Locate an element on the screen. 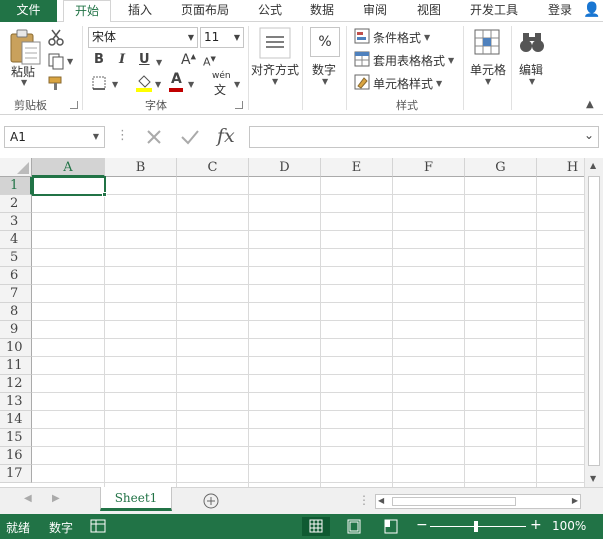  row-header-1: 1 is located at coordinates (16, 186).